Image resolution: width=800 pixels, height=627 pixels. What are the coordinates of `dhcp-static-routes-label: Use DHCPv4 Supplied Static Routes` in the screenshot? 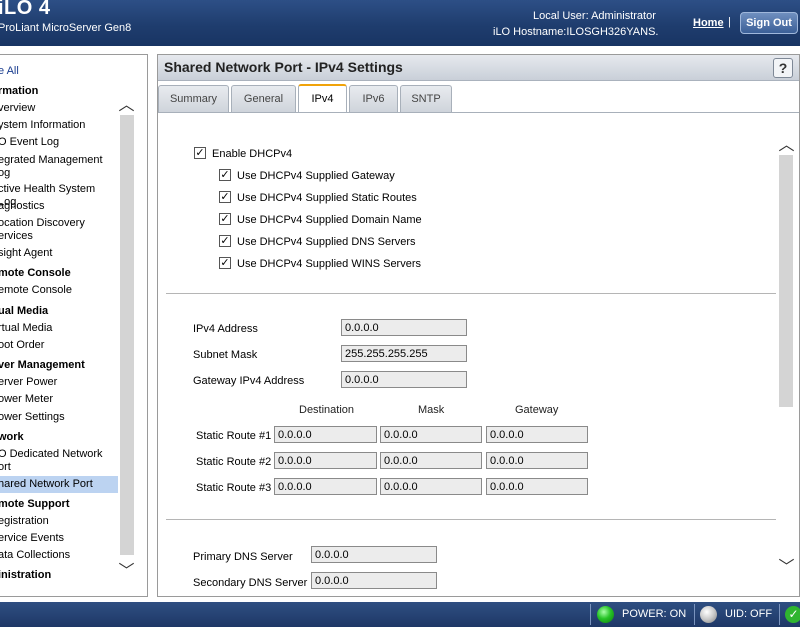 It's located at (327, 198).